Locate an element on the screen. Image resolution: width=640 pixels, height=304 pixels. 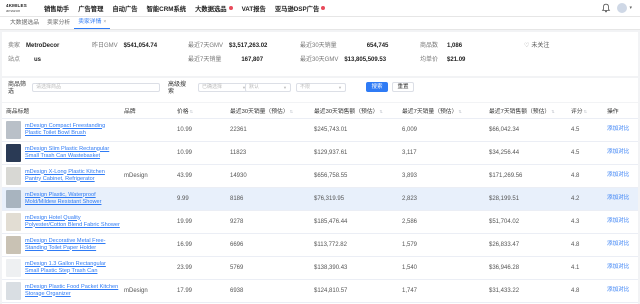
select-filter-1: 已确选择▼ is located at coordinates (224, 87).